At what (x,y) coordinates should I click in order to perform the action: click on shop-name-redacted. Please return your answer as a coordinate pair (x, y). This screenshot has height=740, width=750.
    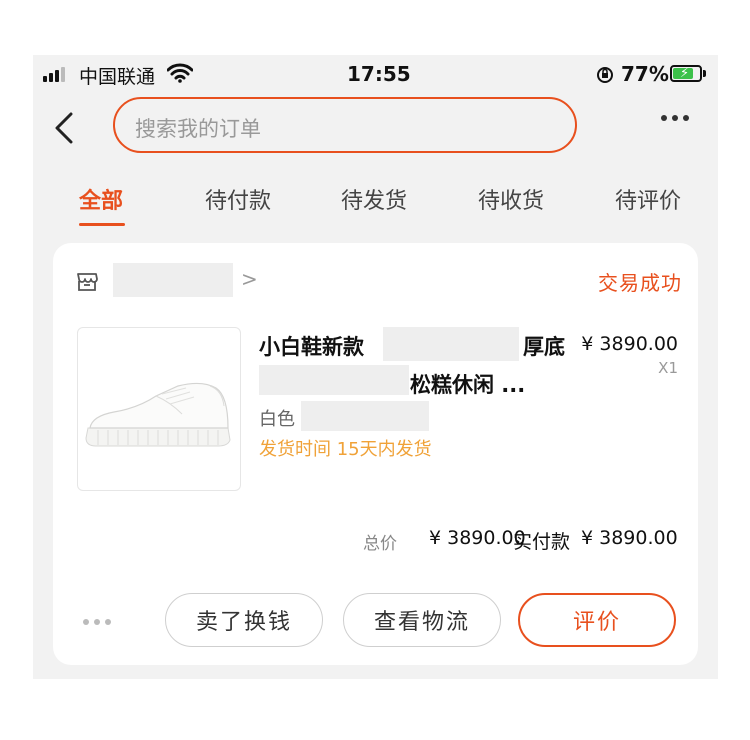
    Looking at the image, I should click on (173, 280).